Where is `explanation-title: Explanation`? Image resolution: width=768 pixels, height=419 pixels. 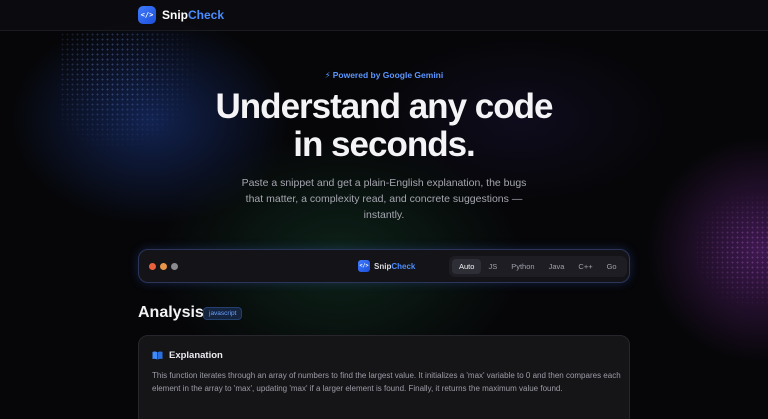 explanation-title: Explanation is located at coordinates (196, 355).